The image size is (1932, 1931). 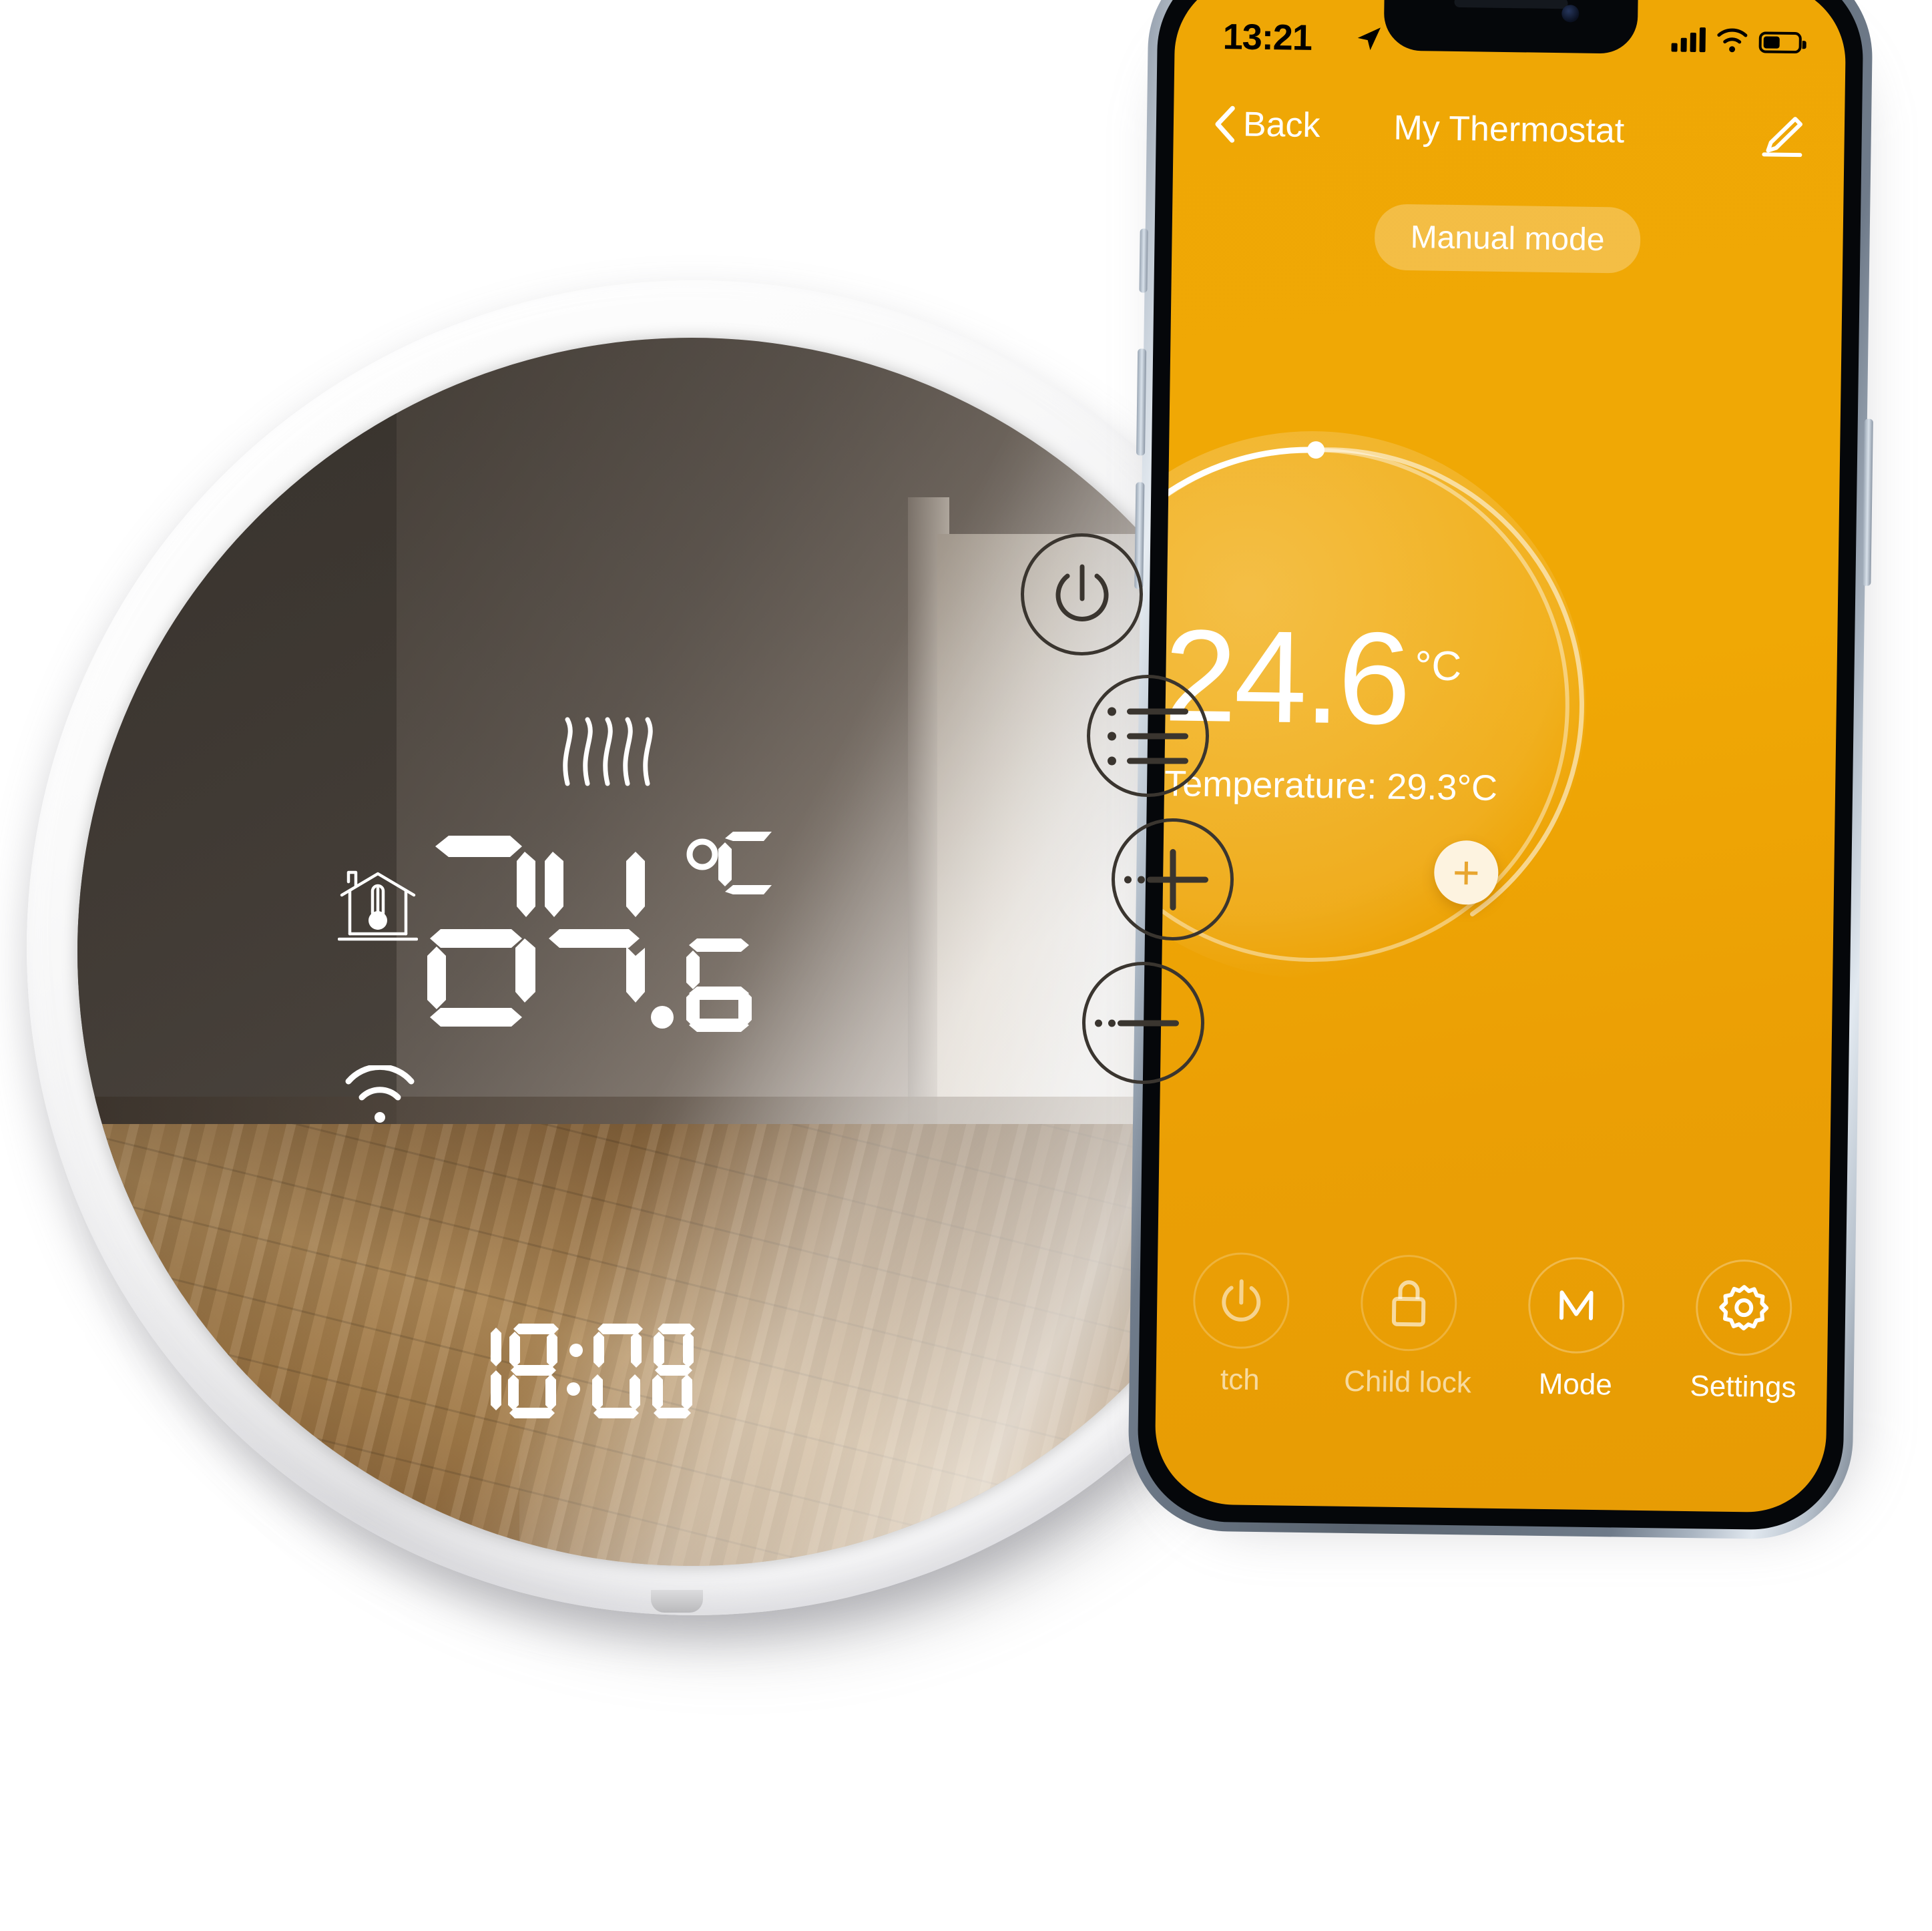 I want to click on mode-m-icon, so click(x=1576, y=1305).